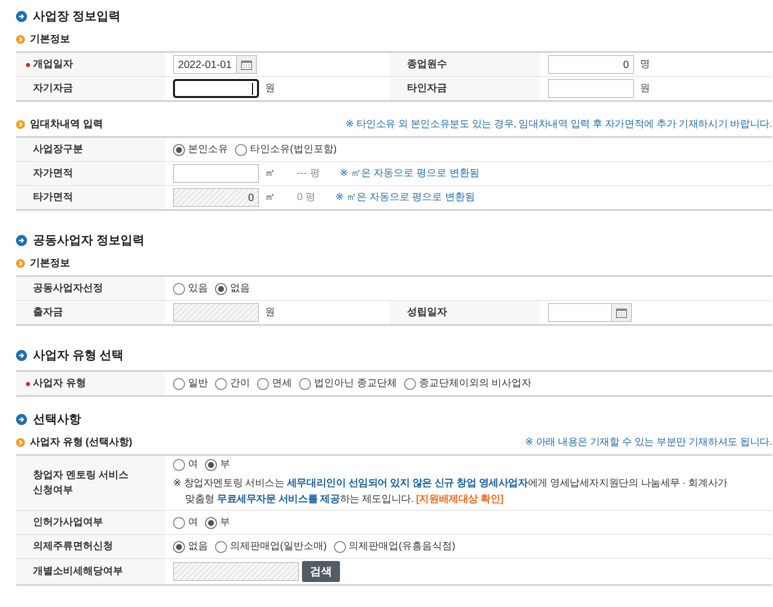 This screenshot has width=773, height=607. I want to click on radio-label: 타인소유(법인포함), so click(293, 149).